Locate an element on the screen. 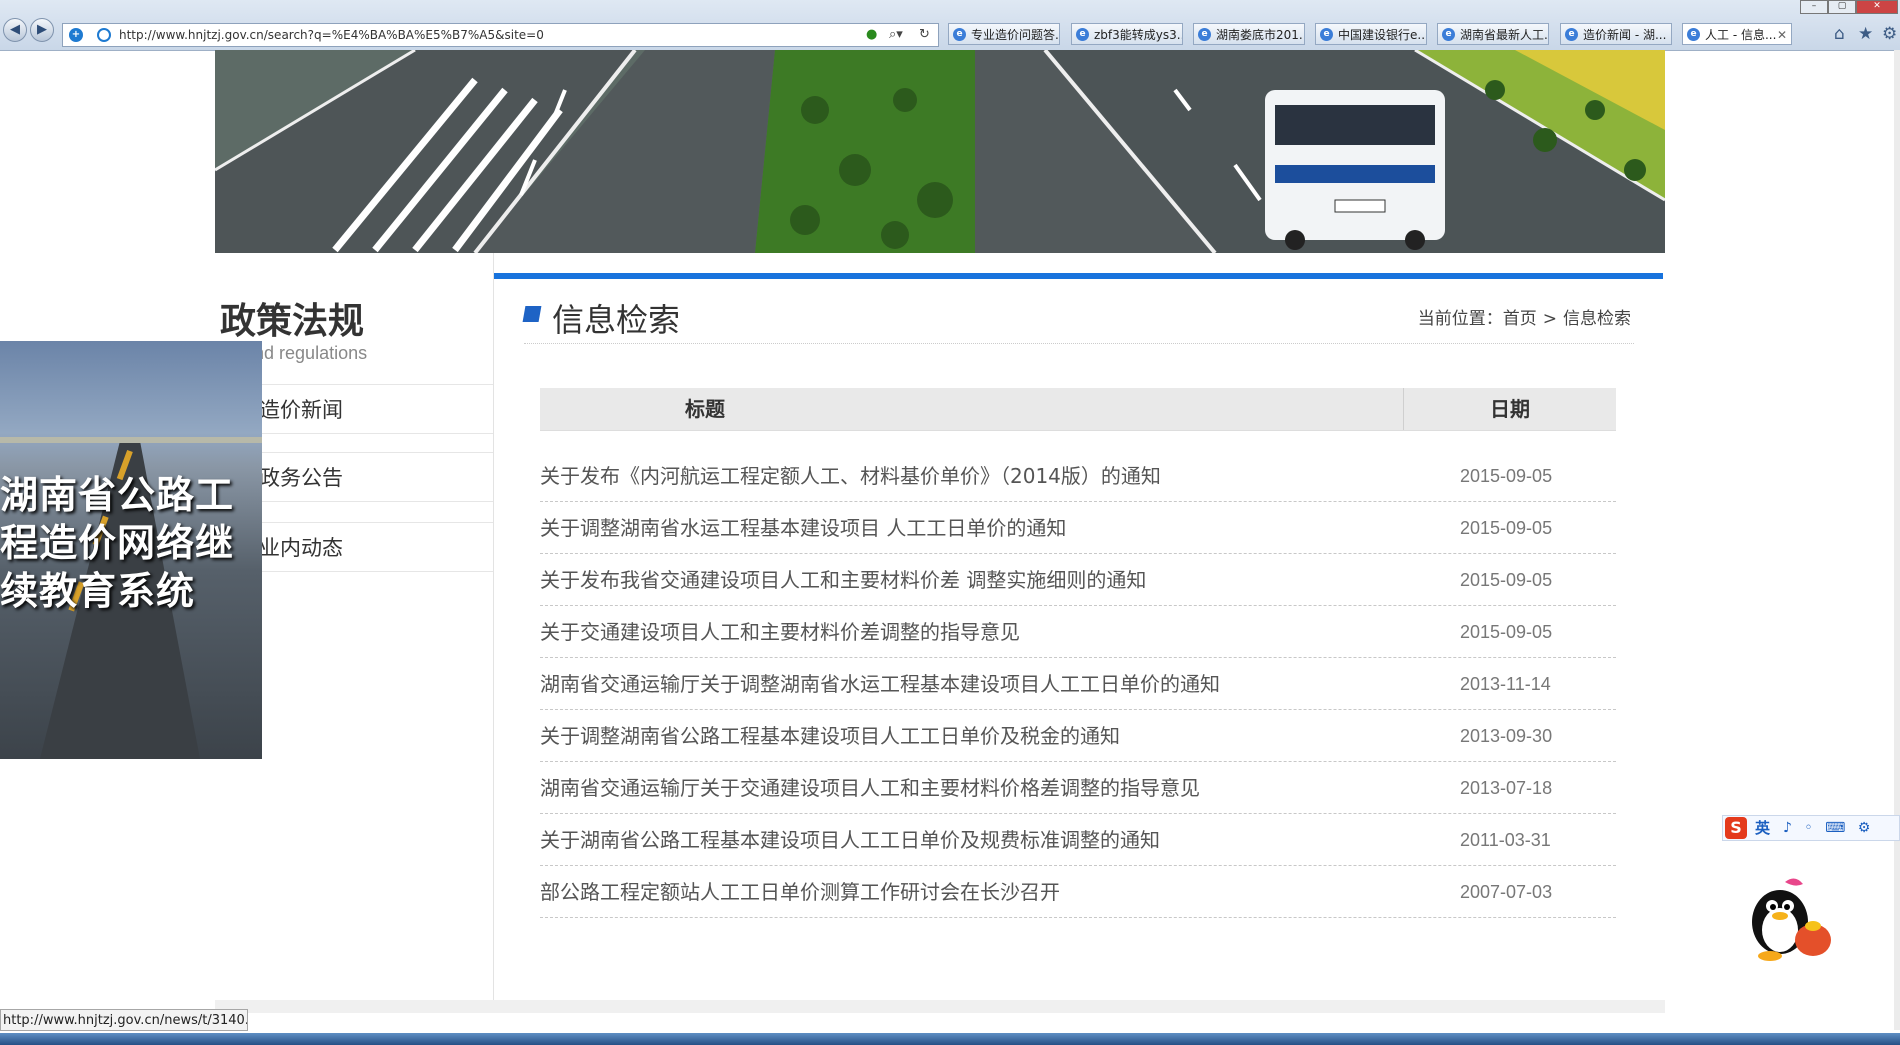  tab-close-icon: ✕ is located at coordinates (1782, 34).